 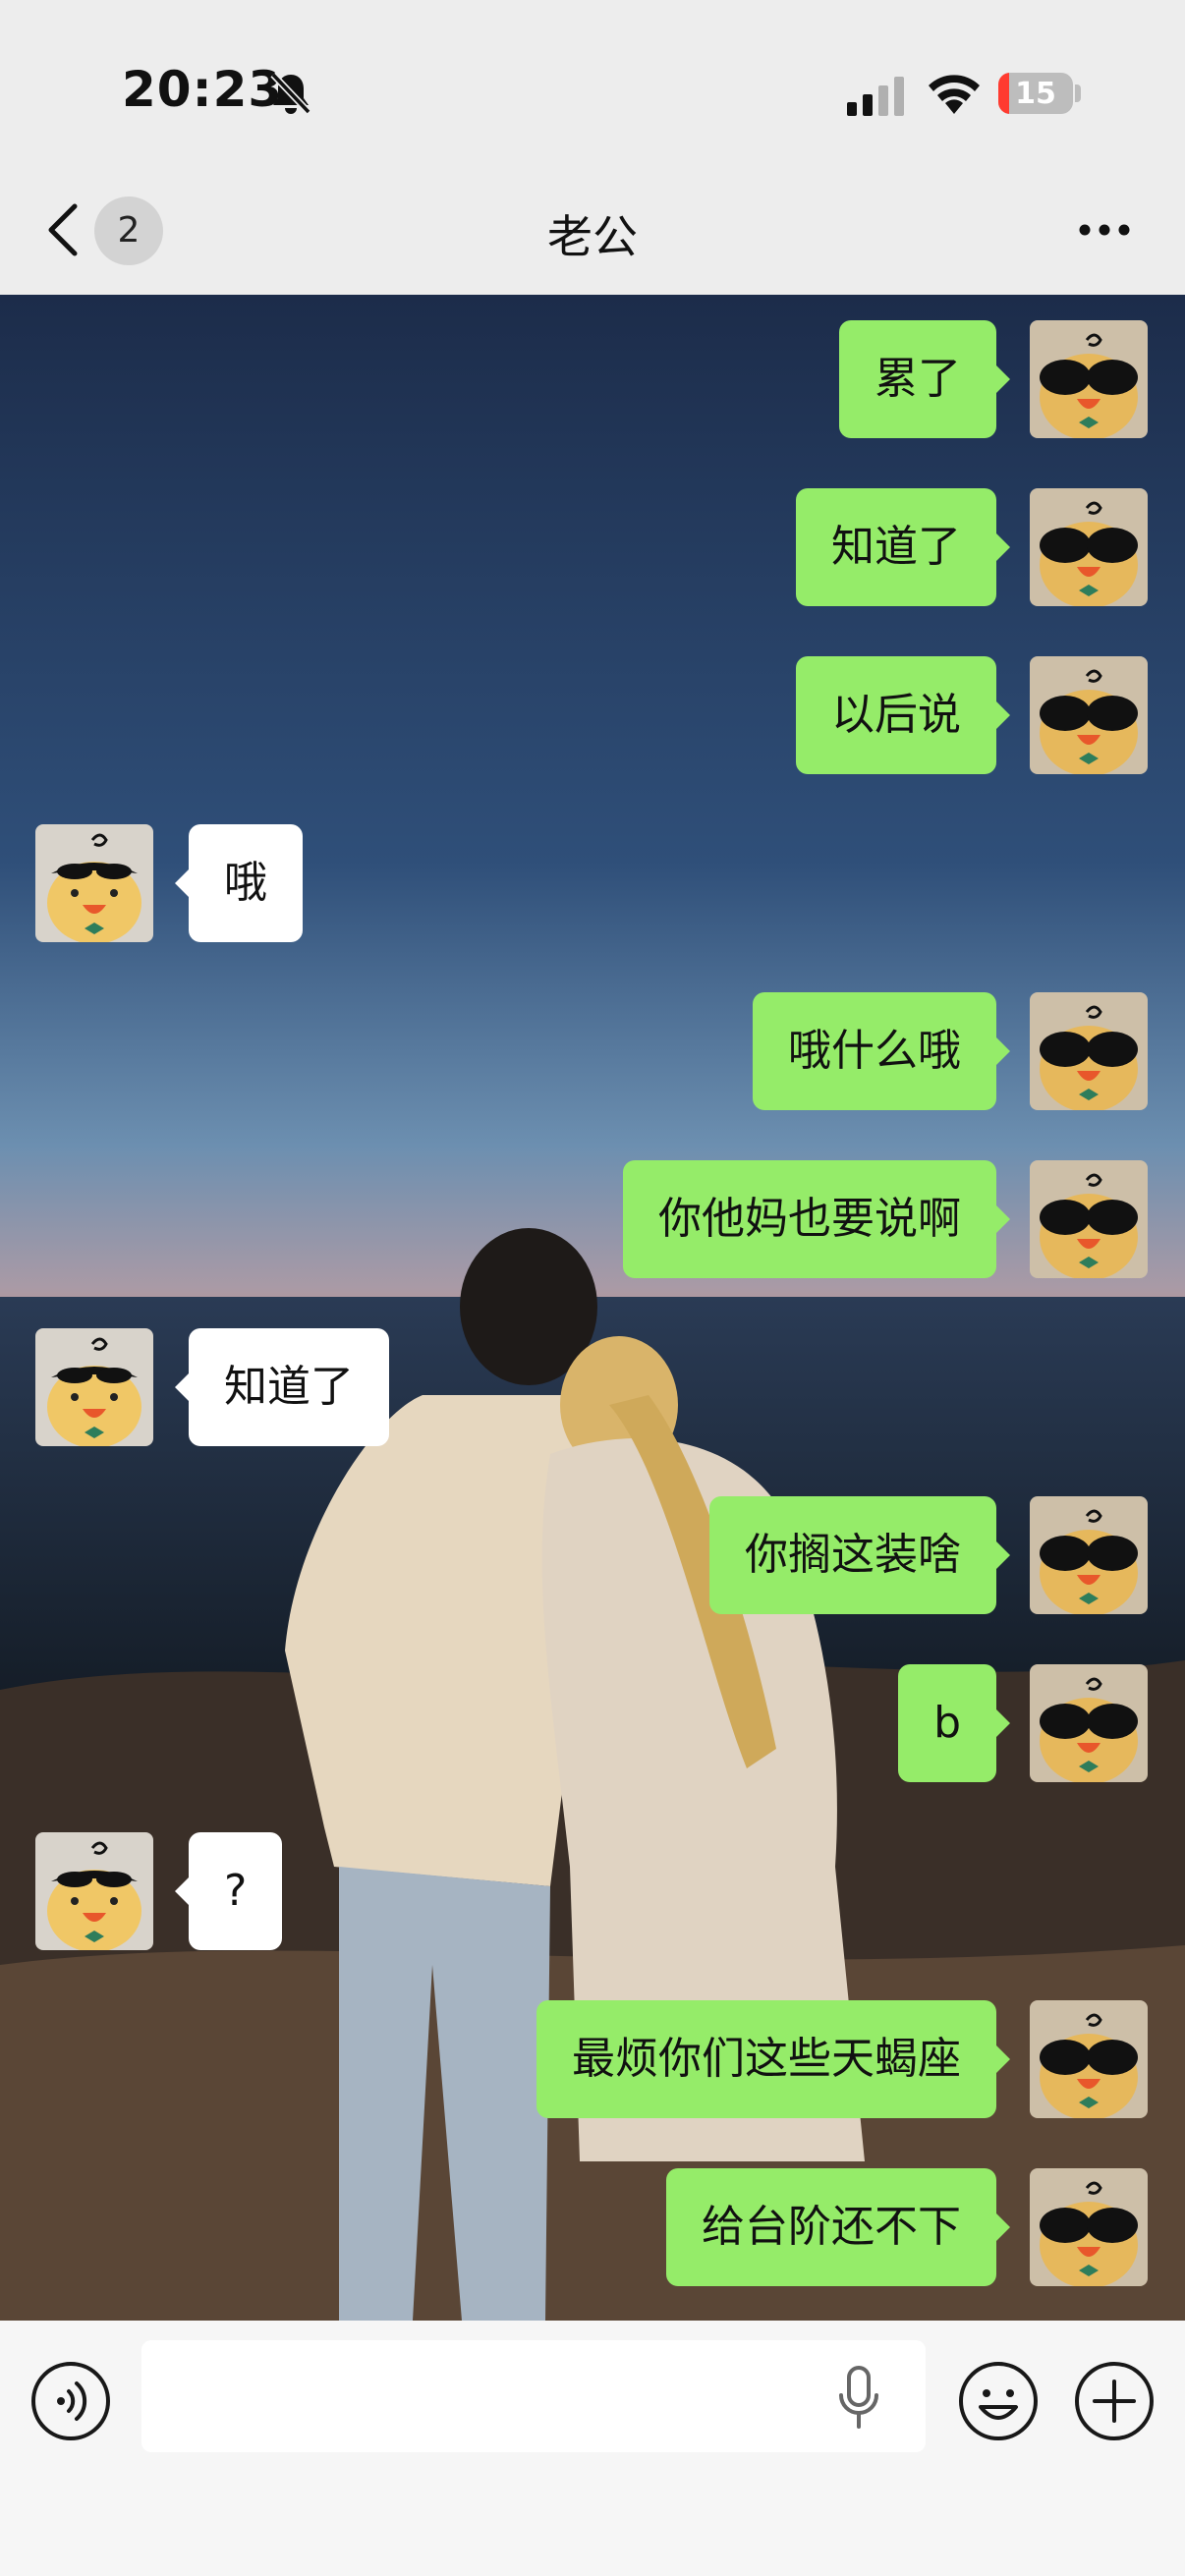 I want to click on more-horizontal-icon, so click(x=1104, y=230).